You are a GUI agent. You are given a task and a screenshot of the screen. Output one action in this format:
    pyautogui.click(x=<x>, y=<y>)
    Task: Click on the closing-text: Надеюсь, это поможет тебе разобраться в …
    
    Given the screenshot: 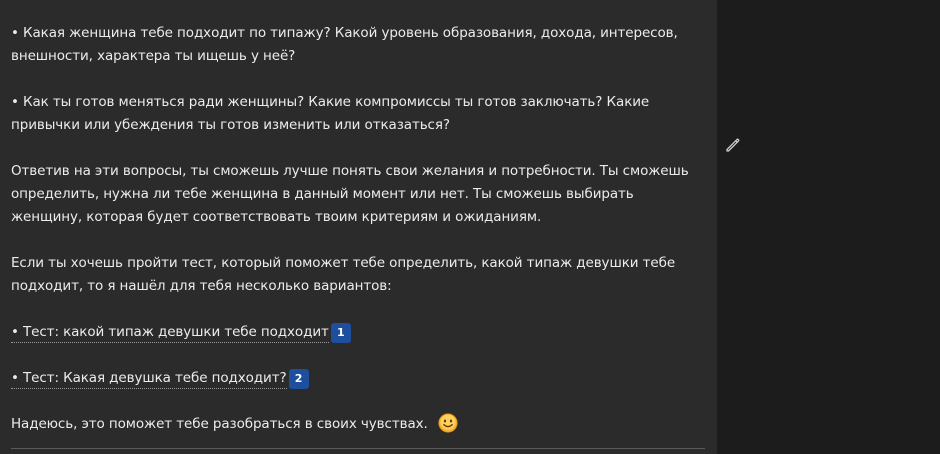 What is the action you would take?
    pyautogui.click(x=219, y=424)
    